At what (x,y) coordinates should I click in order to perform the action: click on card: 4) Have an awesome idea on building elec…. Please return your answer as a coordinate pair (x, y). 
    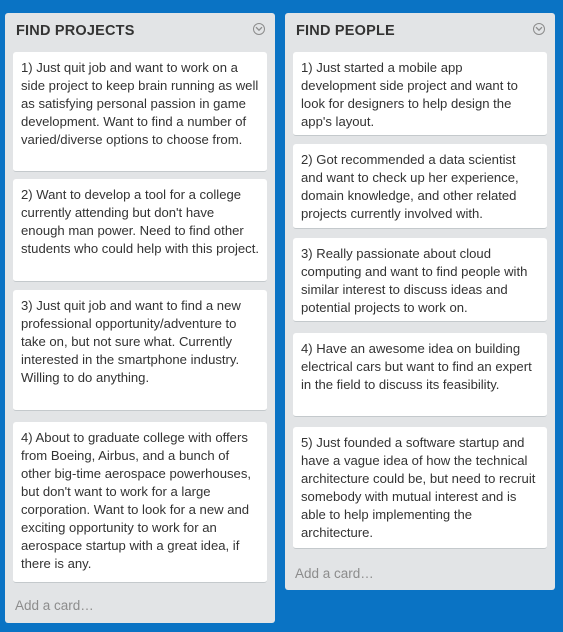
    Looking at the image, I should click on (420, 375).